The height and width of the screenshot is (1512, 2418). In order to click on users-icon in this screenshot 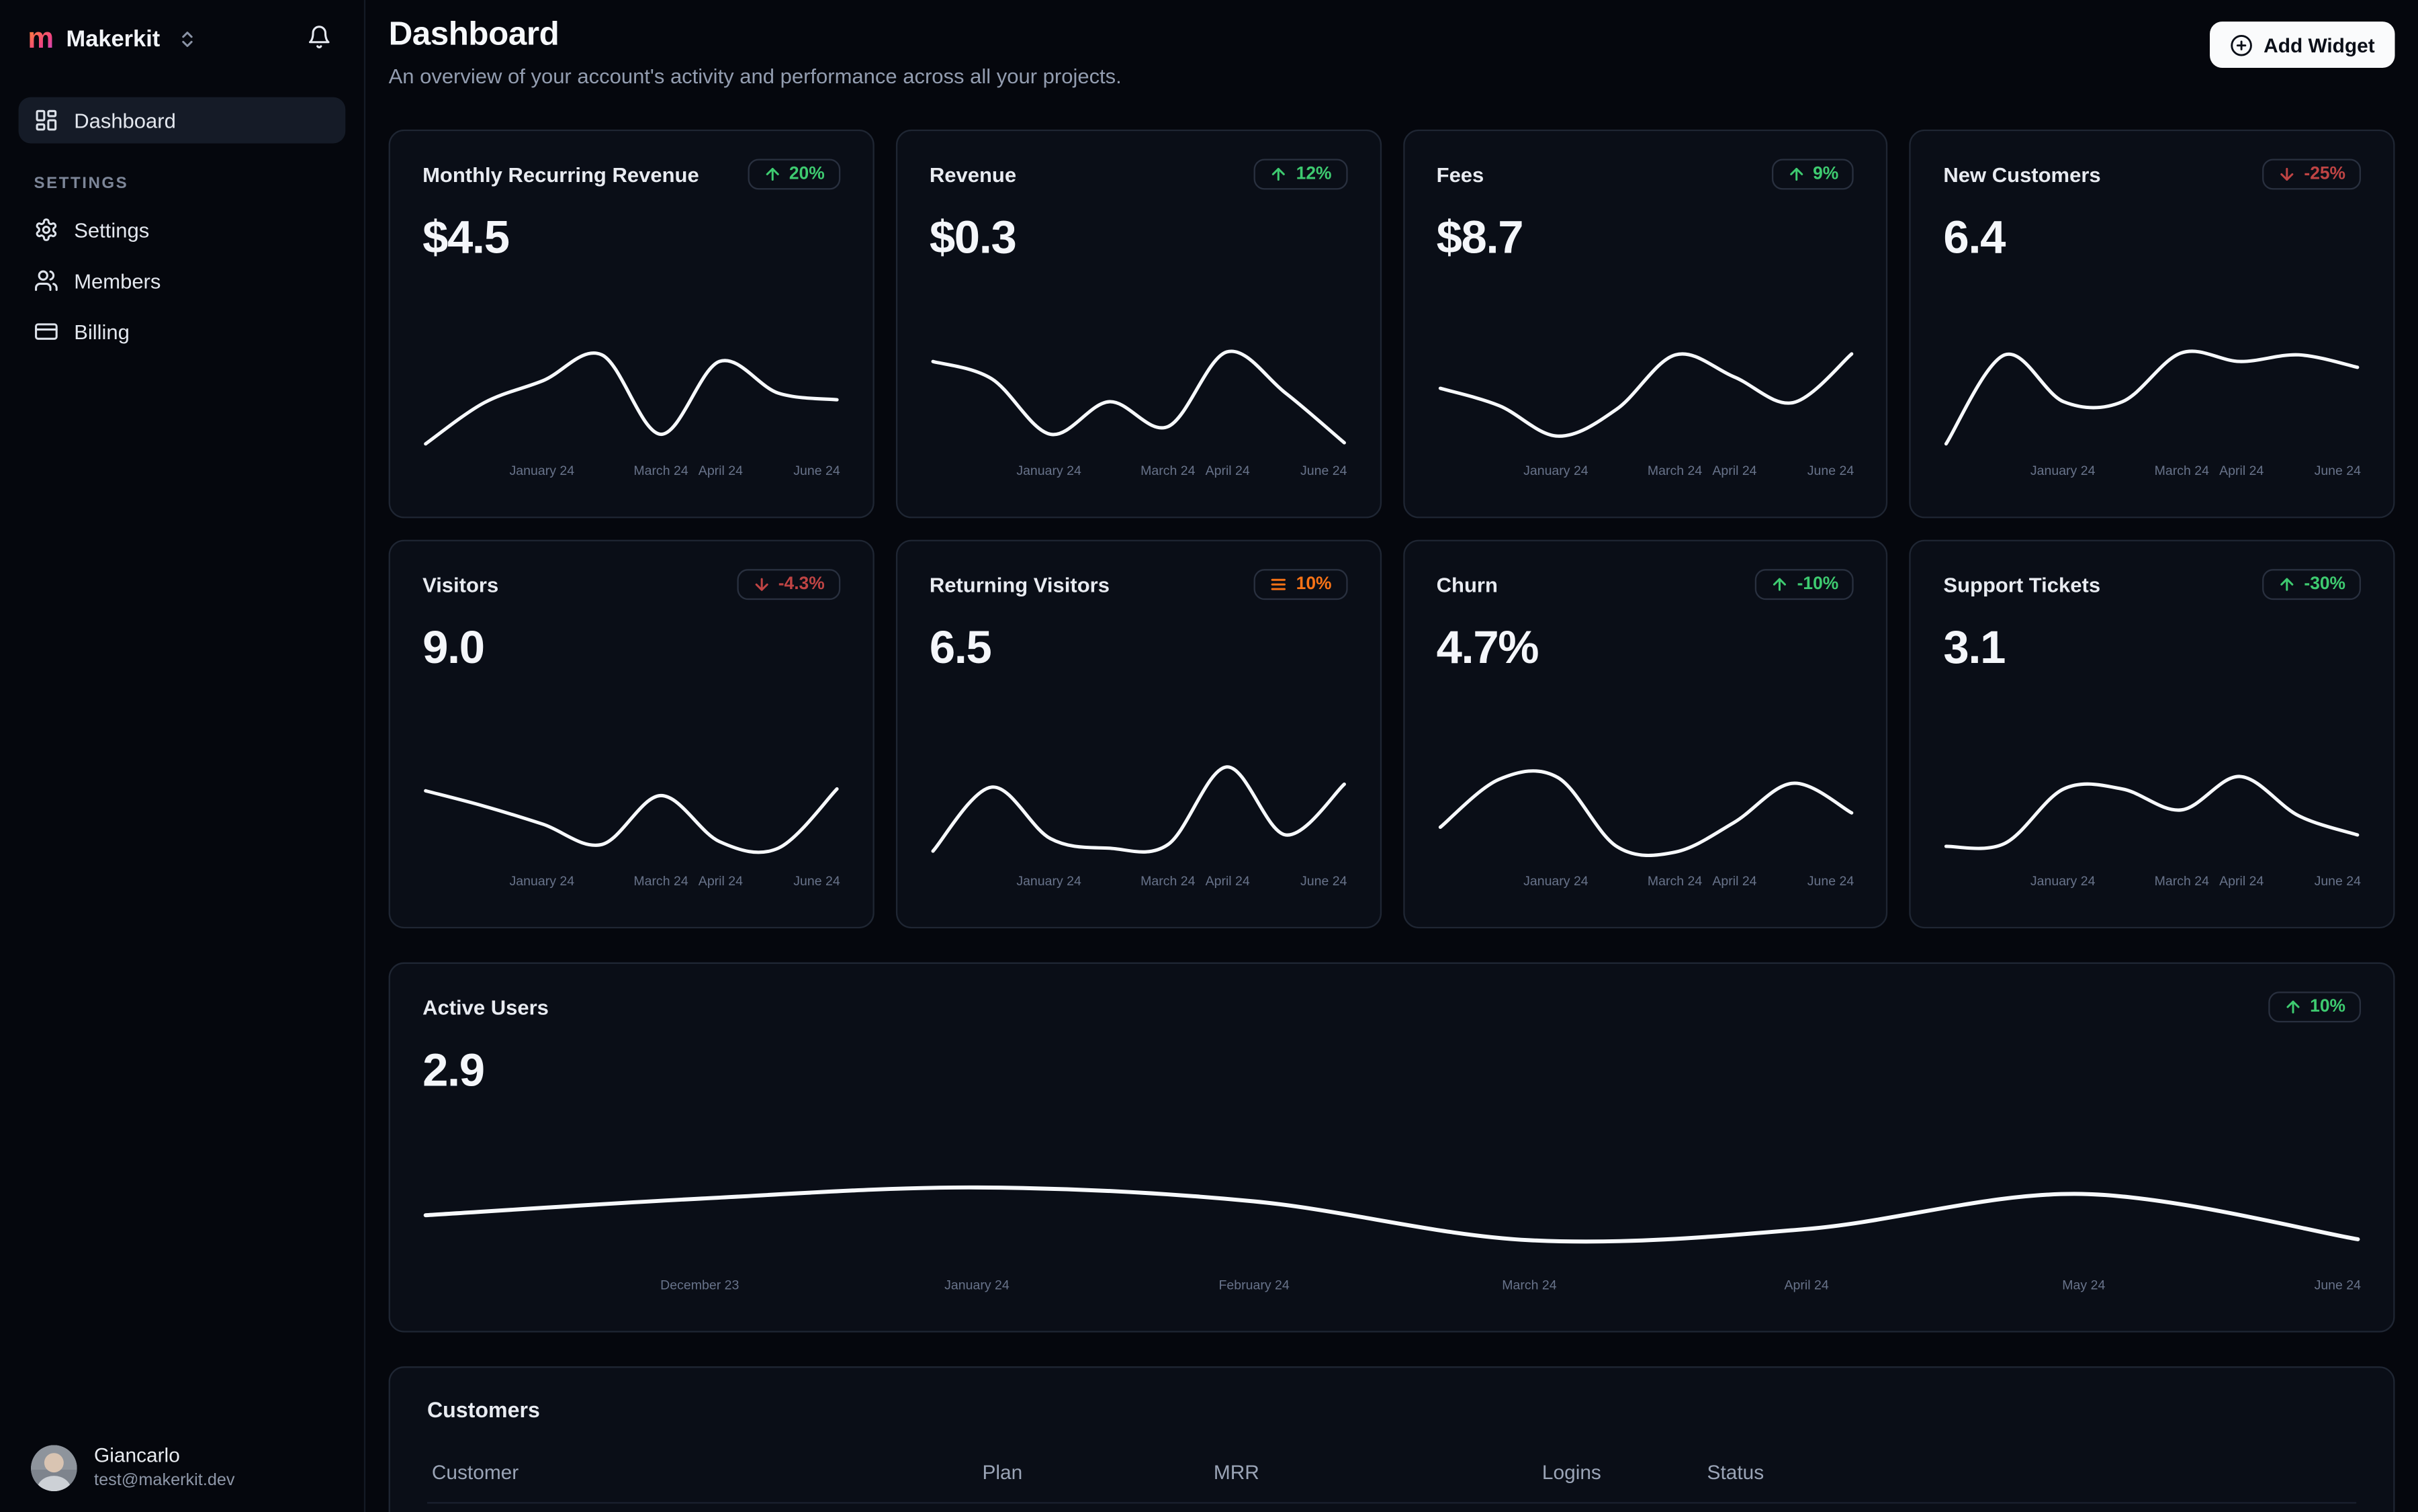, I will do `click(47, 281)`.